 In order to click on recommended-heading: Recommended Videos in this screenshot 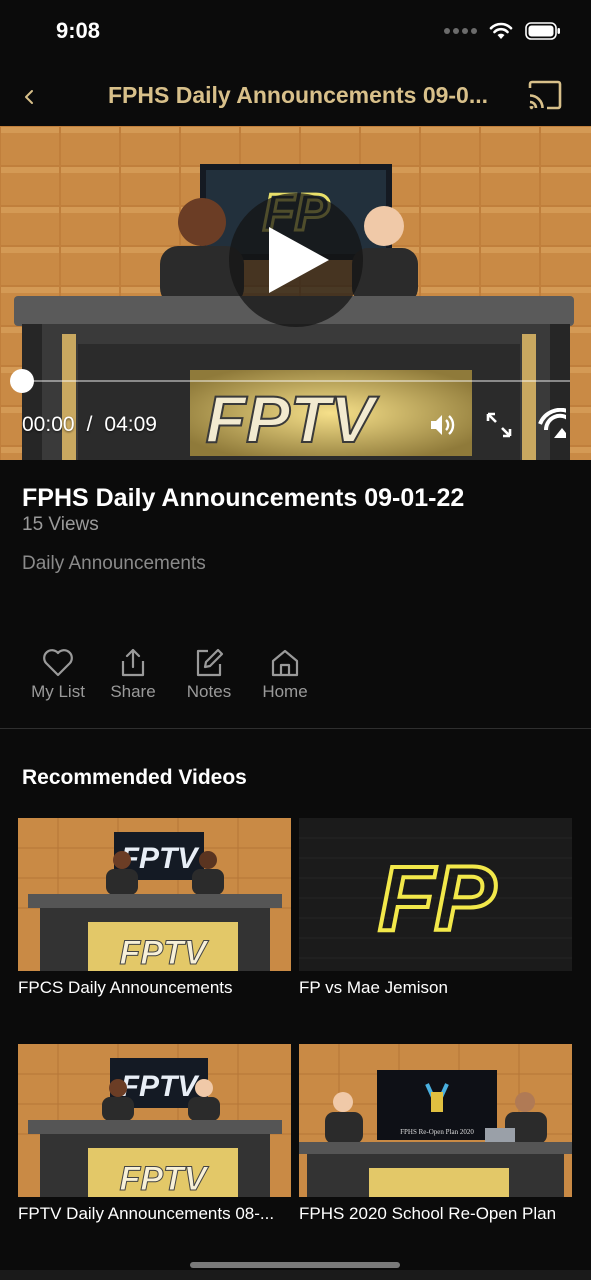, I will do `click(134, 777)`.